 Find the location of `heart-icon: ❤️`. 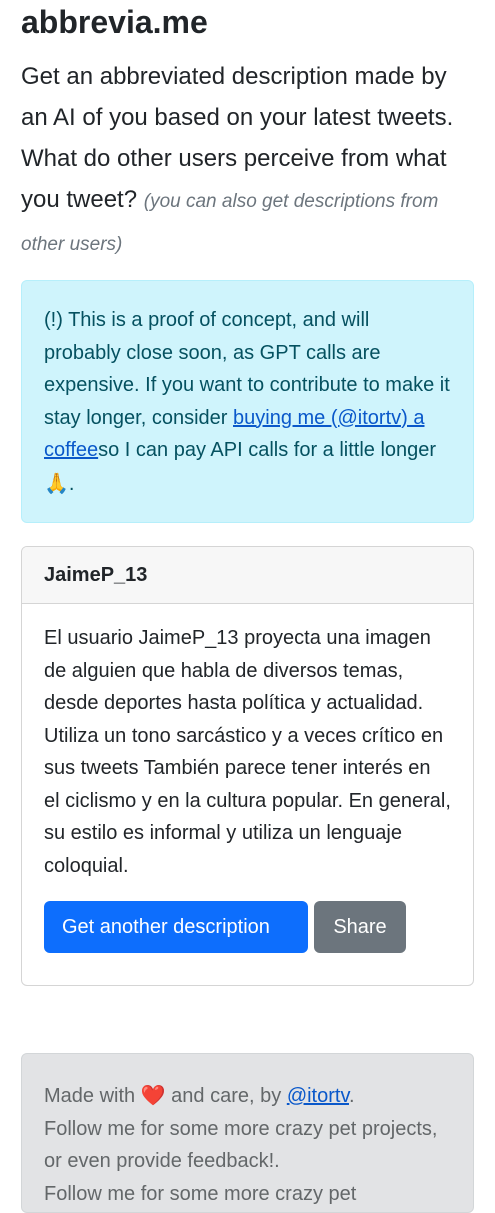

heart-icon: ❤️ is located at coordinates (153, 1095).